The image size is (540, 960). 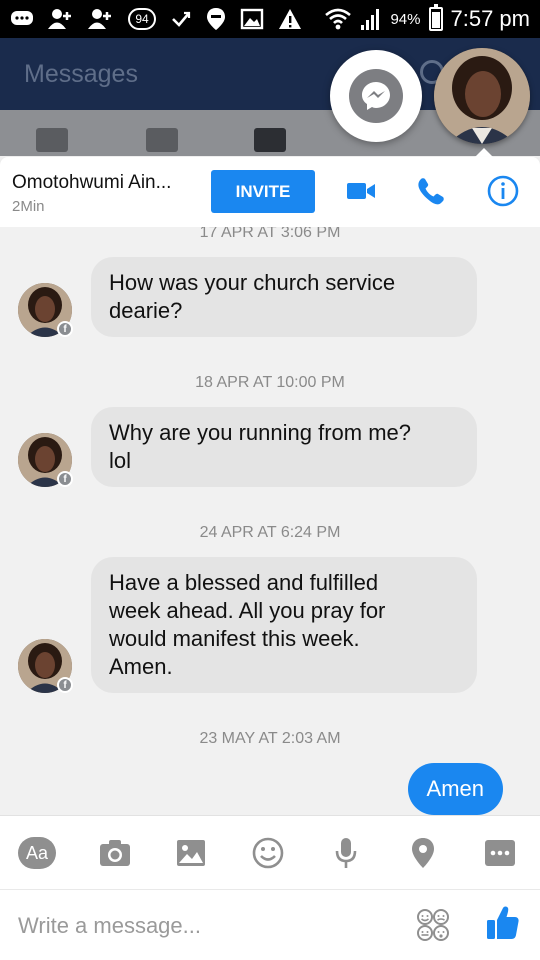 What do you see at coordinates (244, 582) in the screenshot?
I see `message-text-line: Have a blessed and fulfilled` at bounding box center [244, 582].